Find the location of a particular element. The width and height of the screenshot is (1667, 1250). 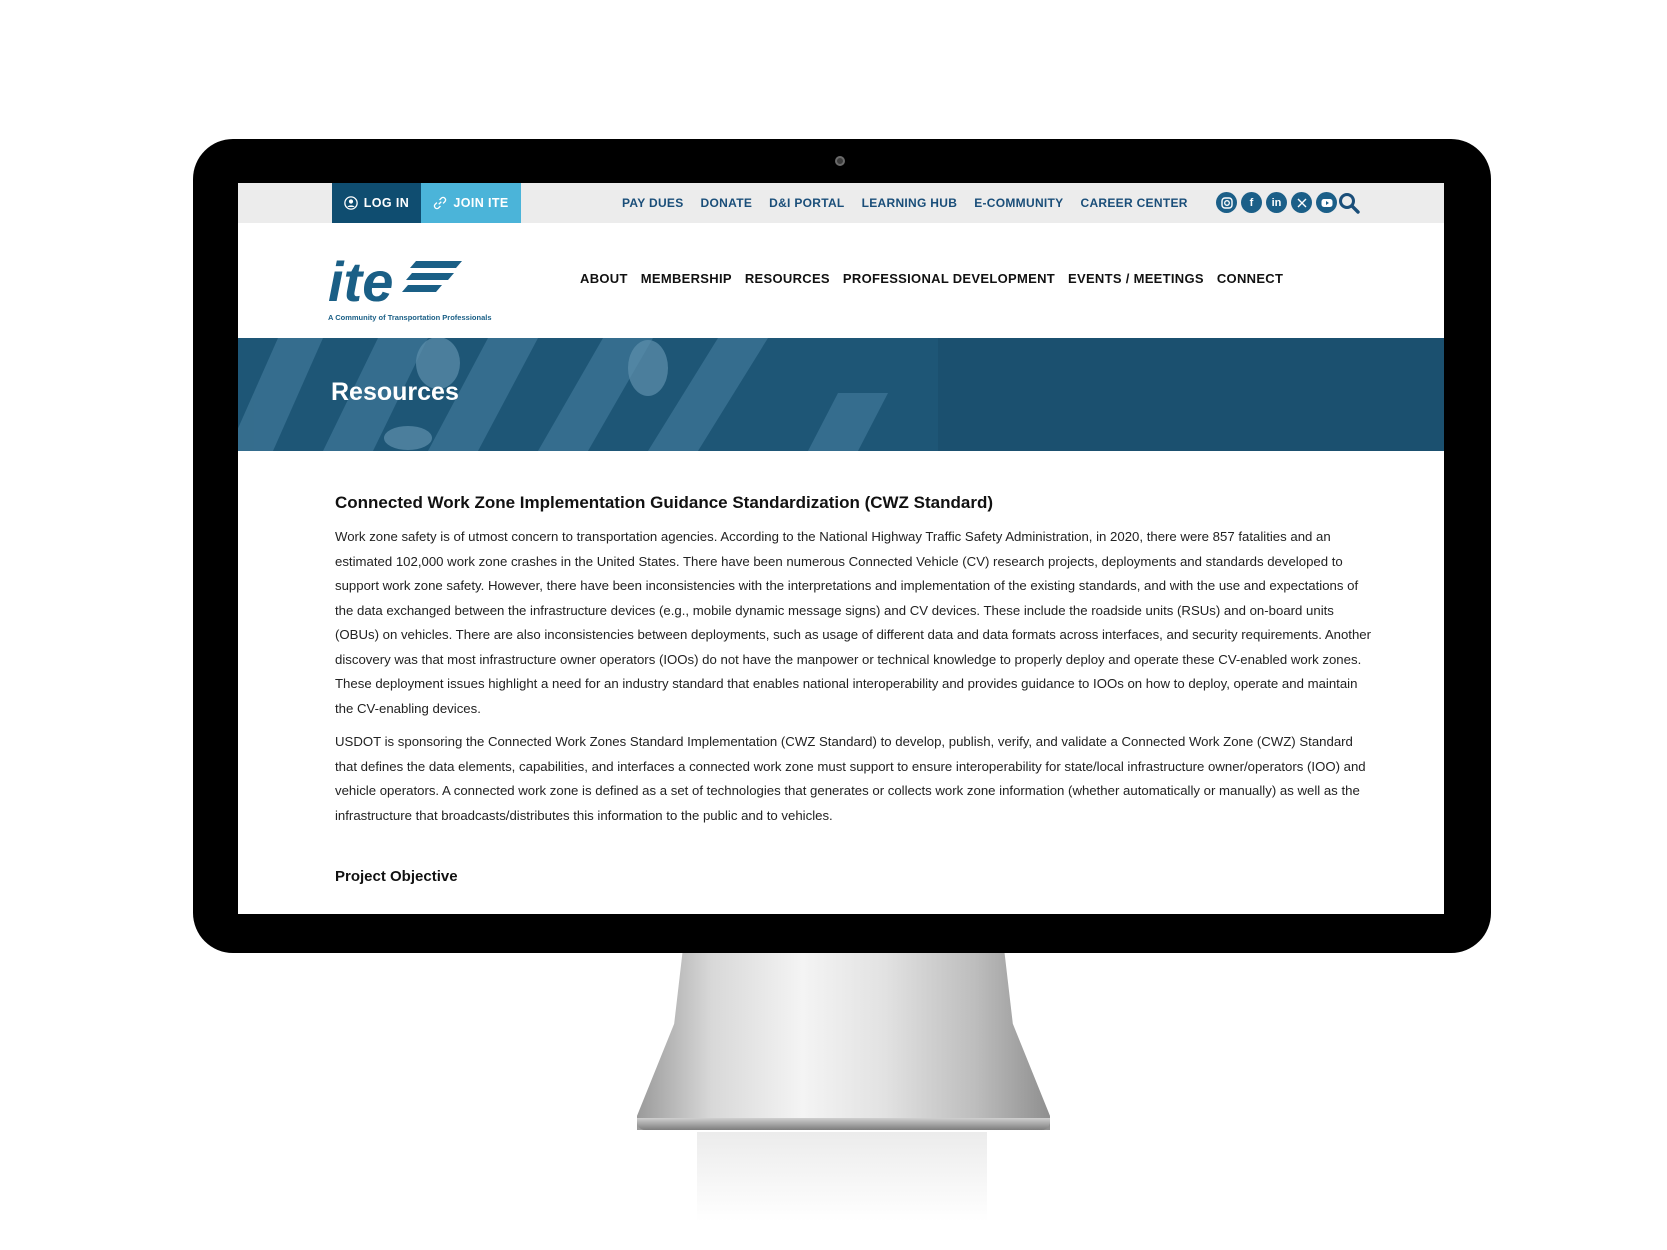

youtube-icon is located at coordinates (1326, 202).